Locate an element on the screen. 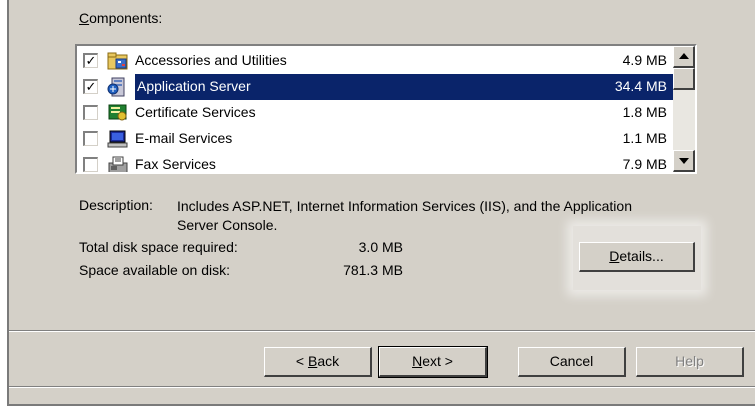 Image resolution: width=755 pixels, height=406 pixels. cancel-button: Cancel is located at coordinates (572, 362).